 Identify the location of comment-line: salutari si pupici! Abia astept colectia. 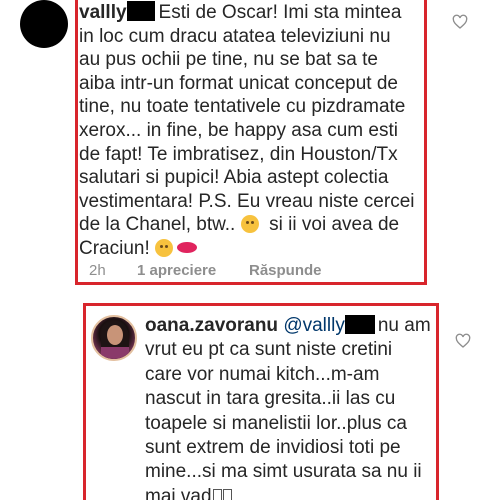
(234, 178).